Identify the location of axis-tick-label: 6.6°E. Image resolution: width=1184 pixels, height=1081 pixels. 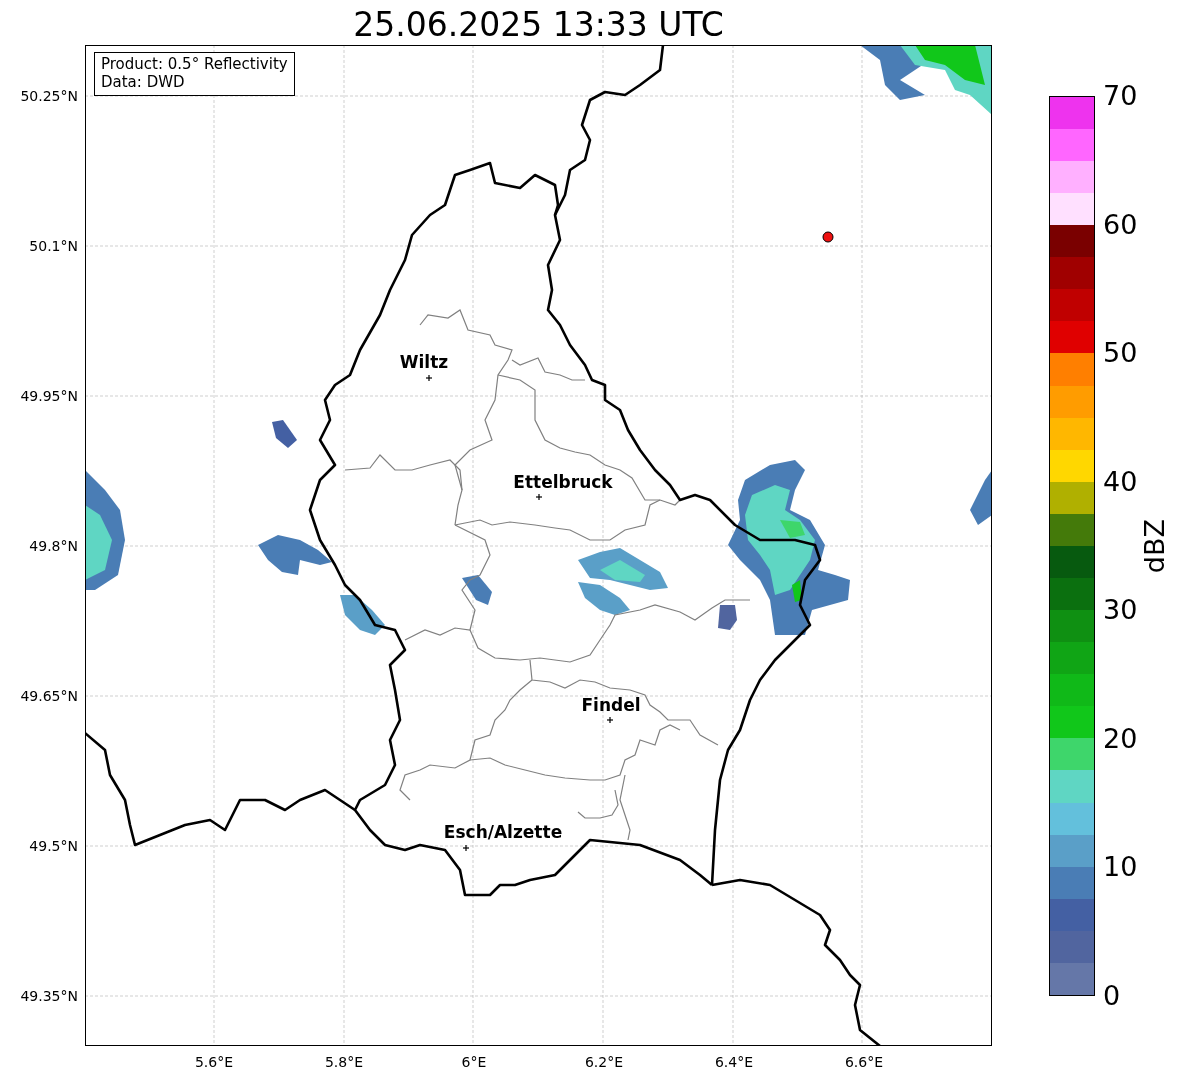
(864, 1062).